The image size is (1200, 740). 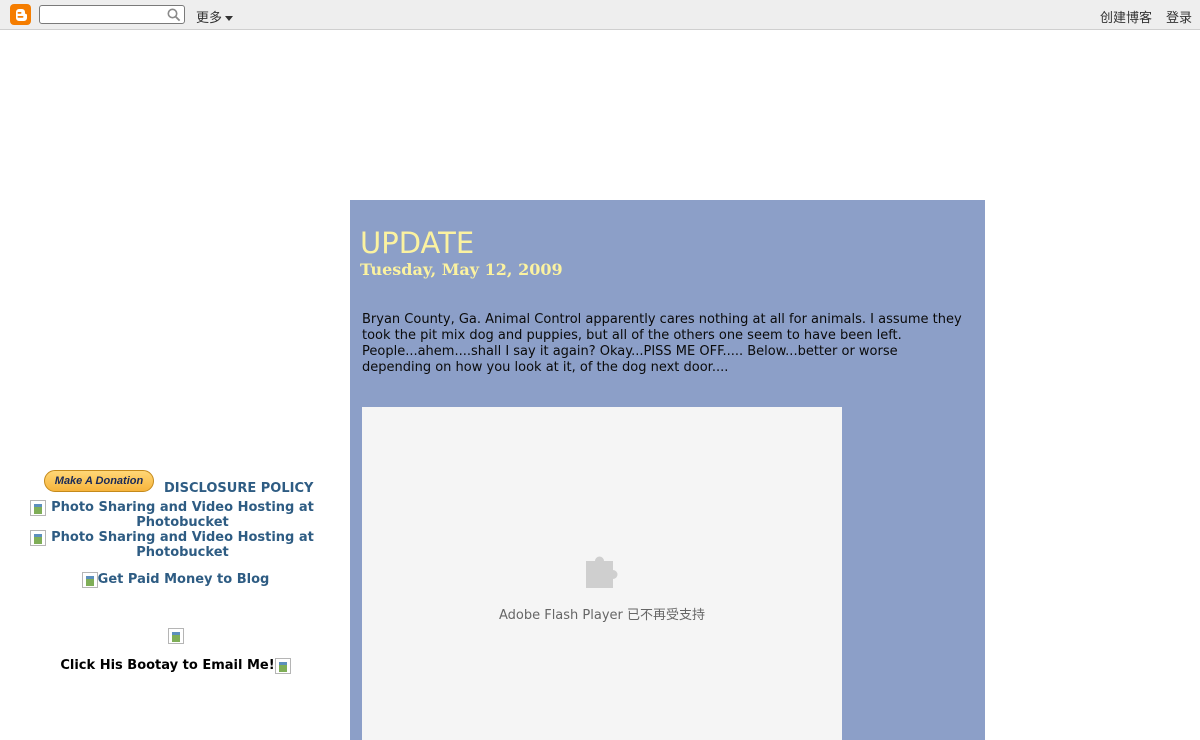 What do you see at coordinates (99, 481) in the screenshot?
I see `donate-button: Make A Donation` at bounding box center [99, 481].